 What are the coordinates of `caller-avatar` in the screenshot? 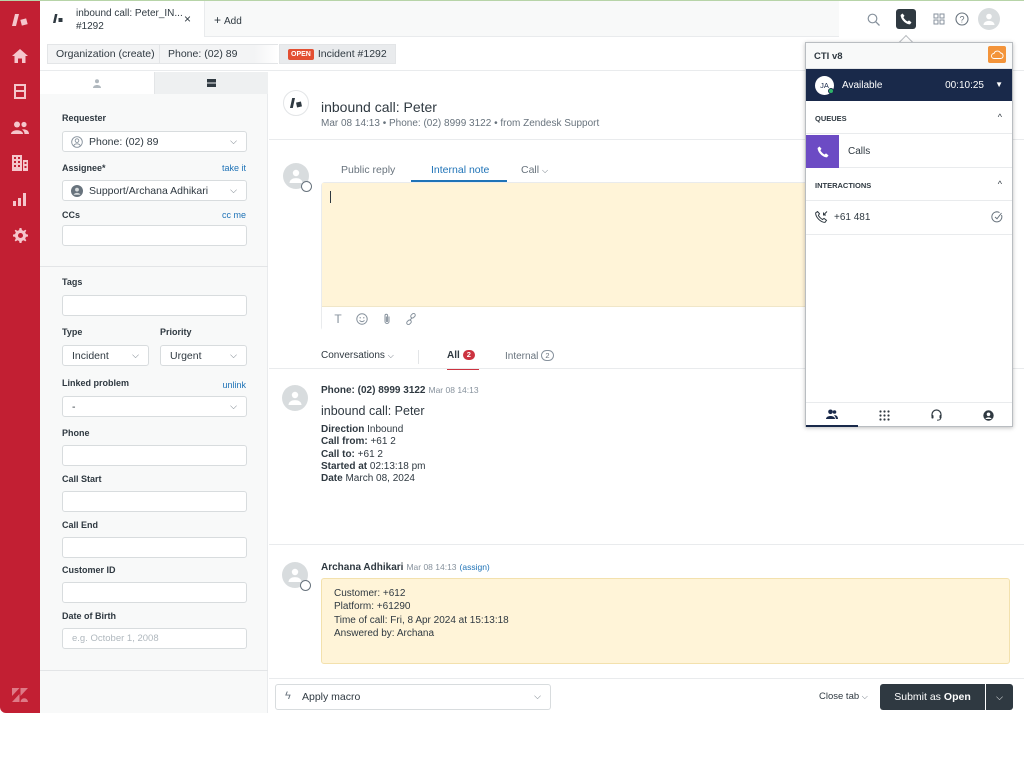 It's located at (295, 398).